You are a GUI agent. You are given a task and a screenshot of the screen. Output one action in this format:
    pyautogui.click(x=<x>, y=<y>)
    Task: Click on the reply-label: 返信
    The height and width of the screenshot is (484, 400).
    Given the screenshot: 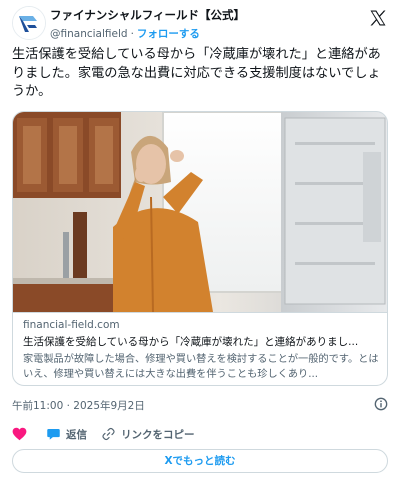 What is the action you would take?
    pyautogui.click(x=76, y=434)
    